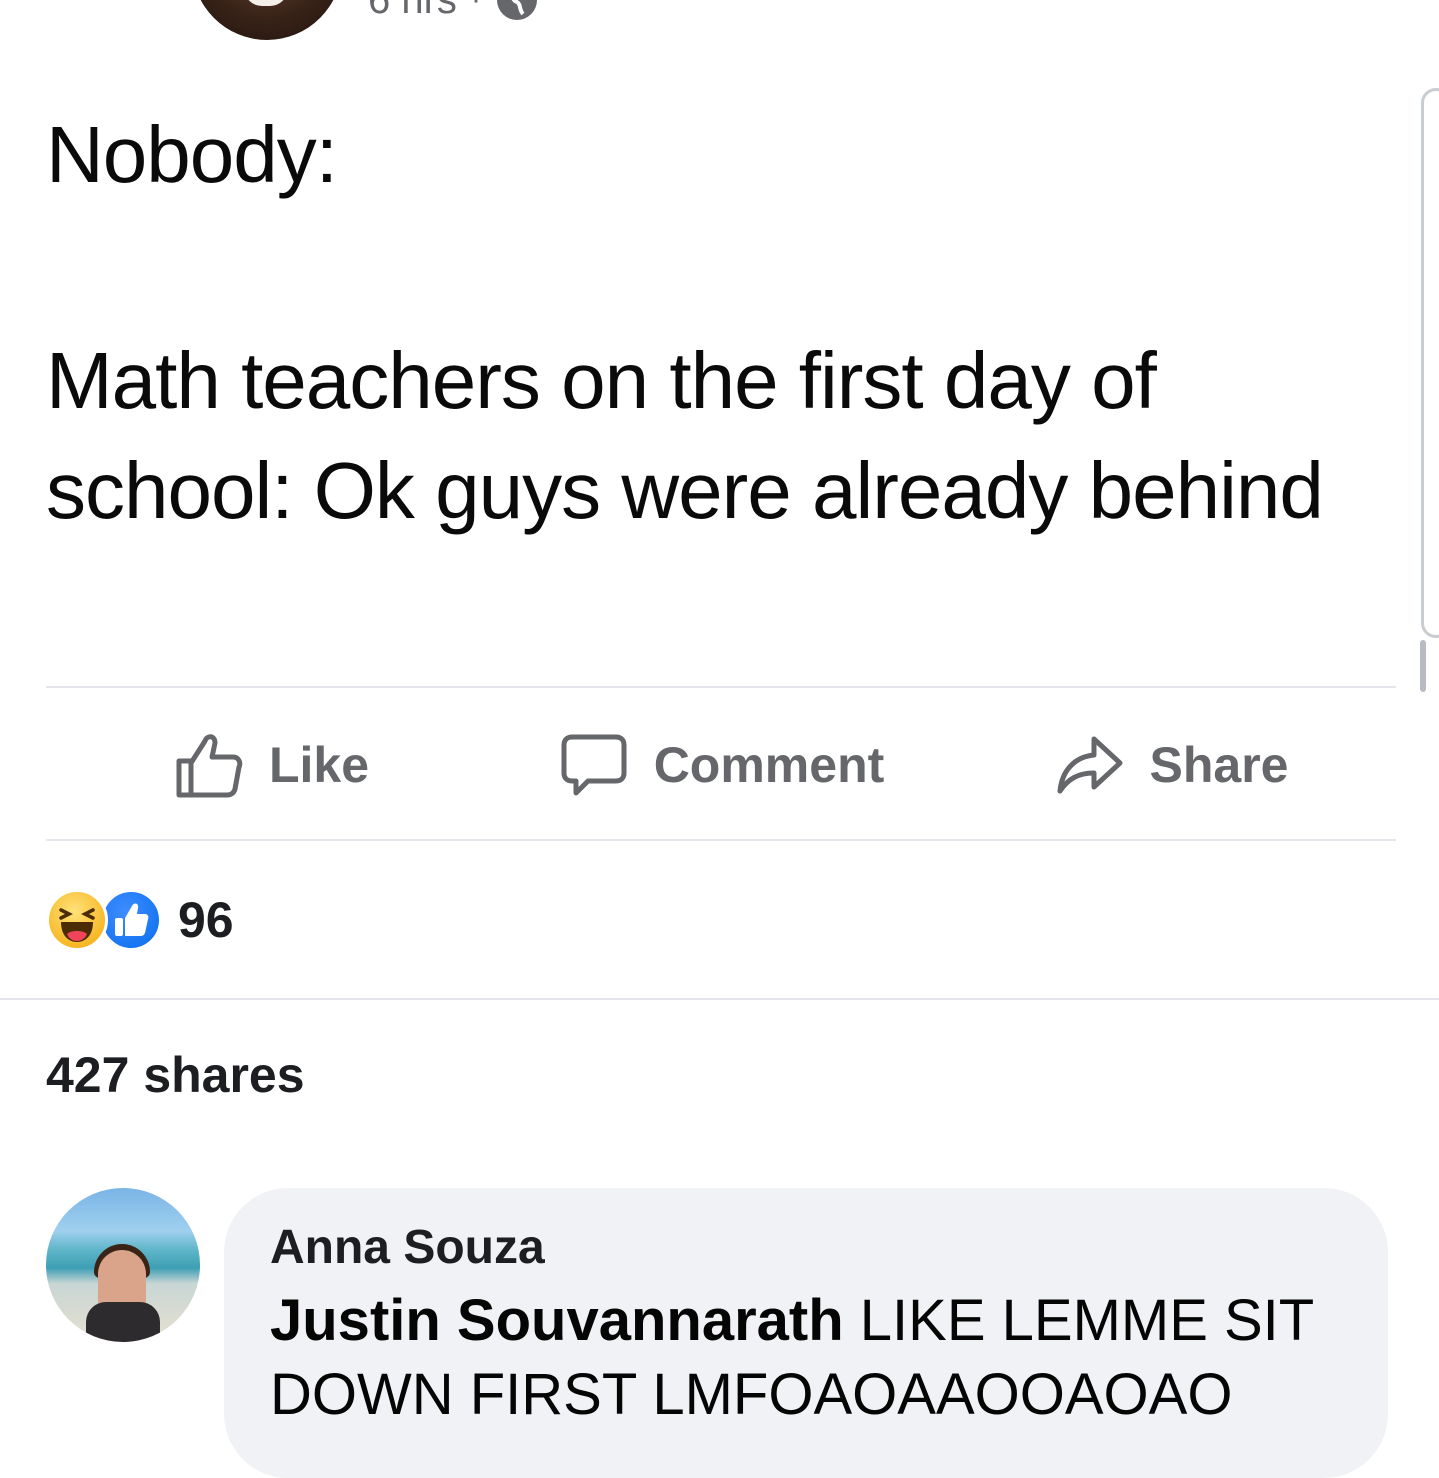 This screenshot has height=1478, width=1439. What do you see at coordinates (1423, 666) in the screenshot?
I see `scrollbar-thumb` at bounding box center [1423, 666].